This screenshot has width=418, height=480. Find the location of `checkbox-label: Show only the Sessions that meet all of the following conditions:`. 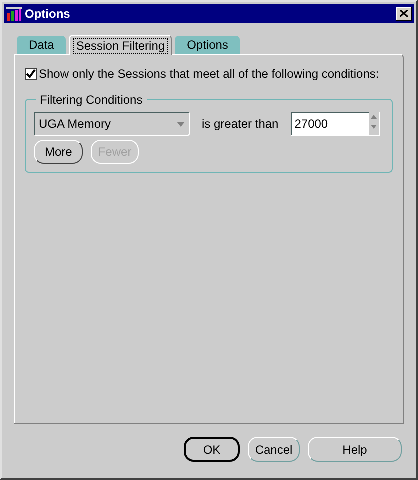

checkbox-label: Show only the Sessions that meet all of the following conditions: is located at coordinates (209, 74).